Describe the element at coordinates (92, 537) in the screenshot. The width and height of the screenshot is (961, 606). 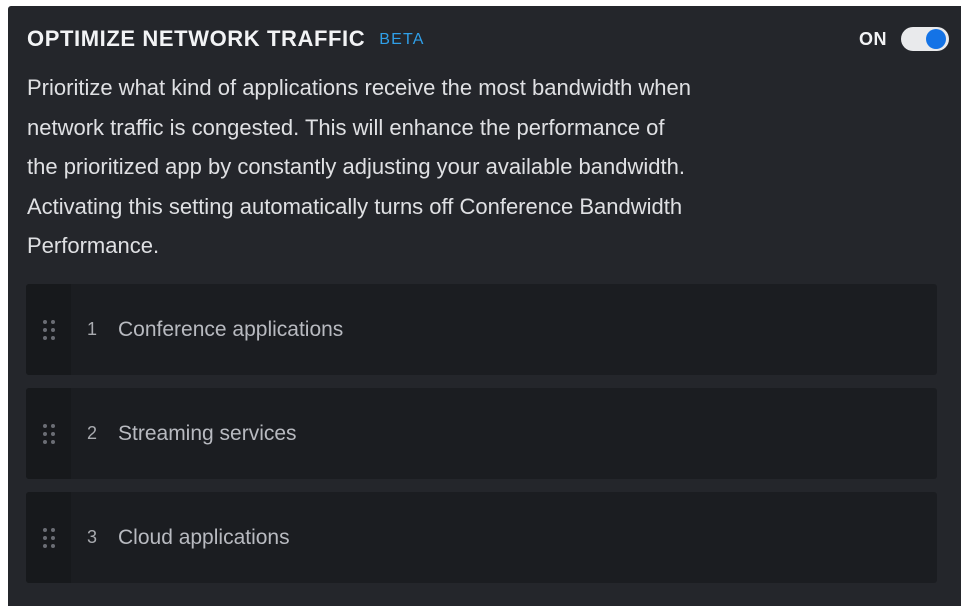
I see `item-rank: 3` at that location.